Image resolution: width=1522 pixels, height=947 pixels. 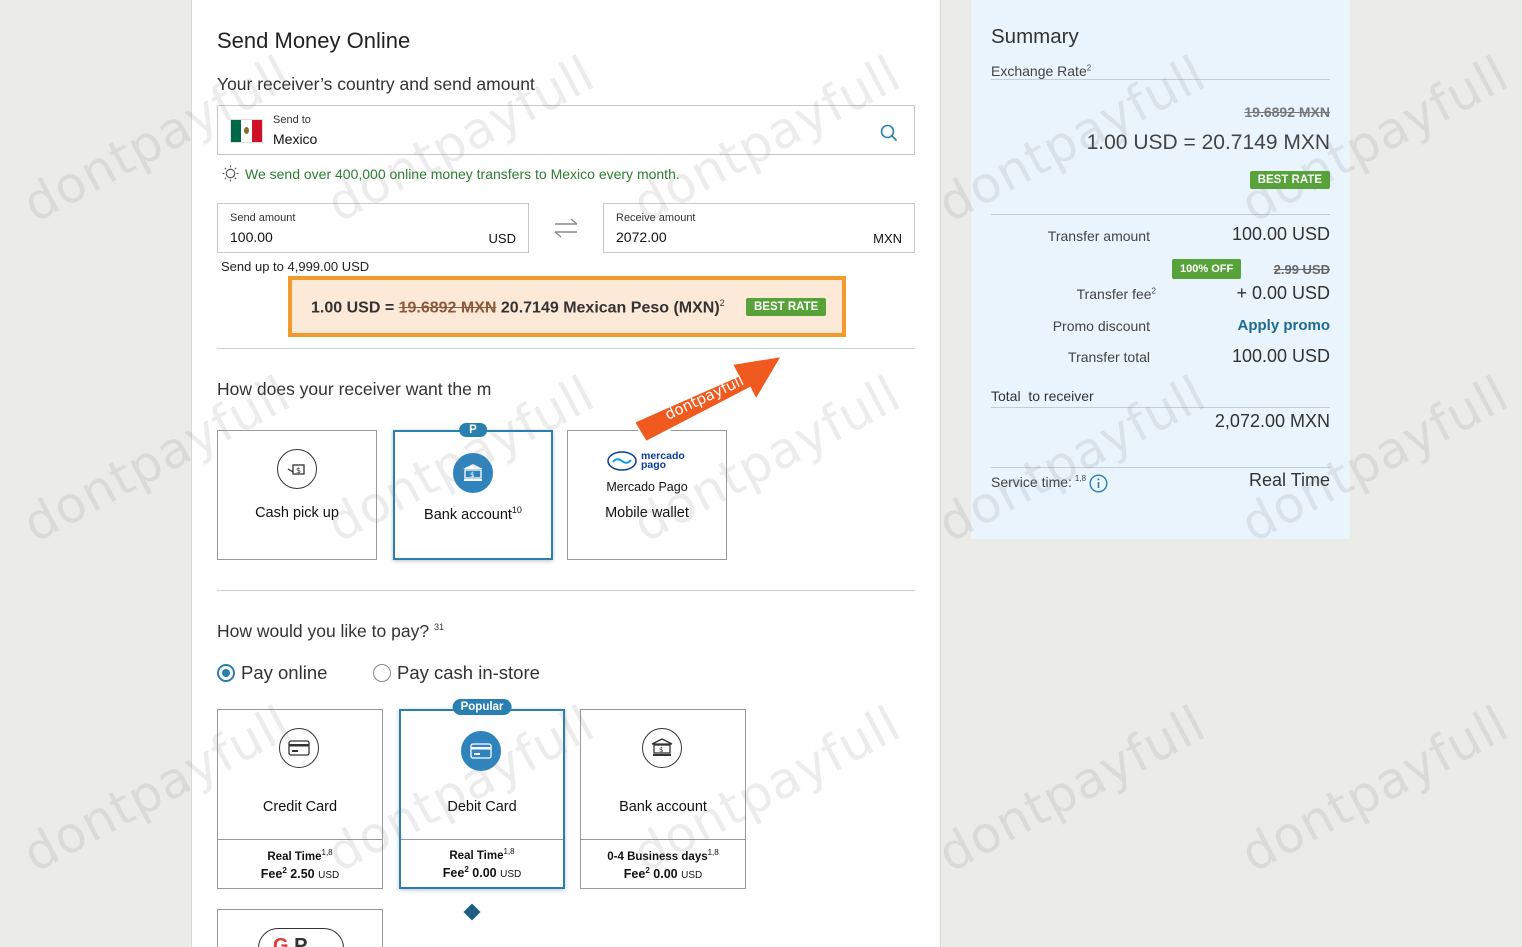 What do you see at coordinates (300, 799) in the screenshot?
I see `credit-card-tile: Credit Card Real Time1,8 Fee2 2.50 USD` at bounding box center [300, 799].